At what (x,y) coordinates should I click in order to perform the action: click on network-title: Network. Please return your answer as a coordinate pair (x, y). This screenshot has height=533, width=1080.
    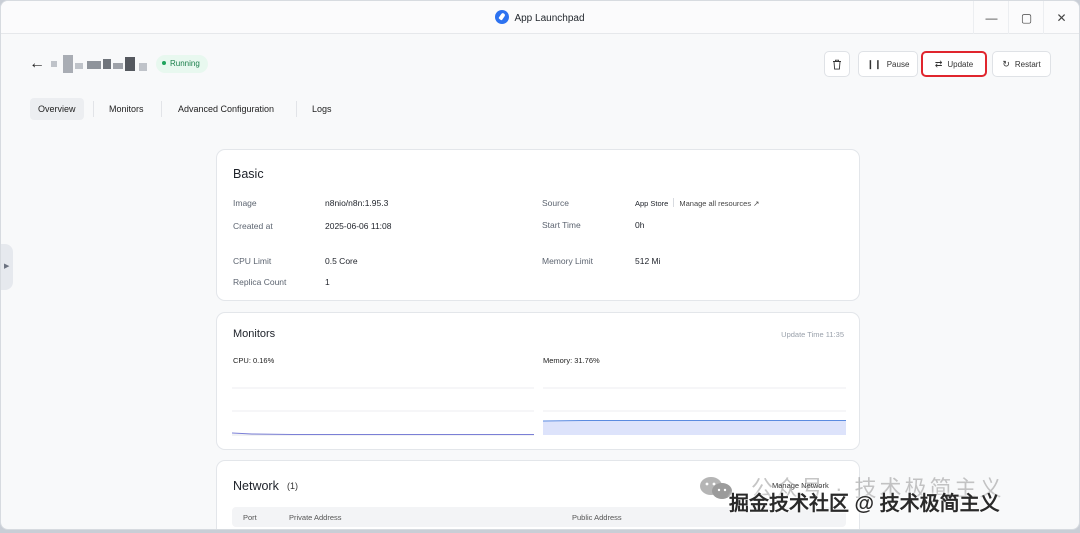
    Looking at the image, I should click on (256, 486).